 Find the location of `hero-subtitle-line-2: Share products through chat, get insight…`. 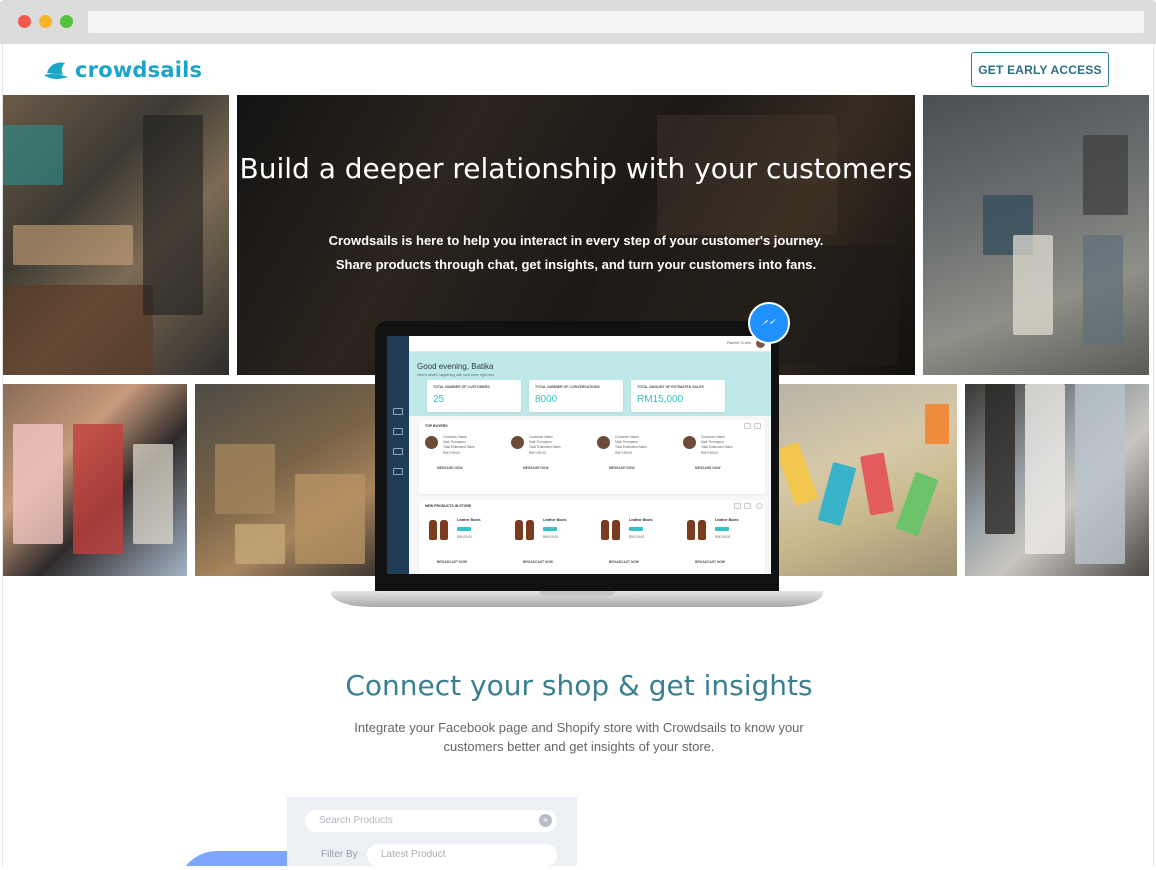

hero-subtitle-line-2: Share products through chat, get insight… is located at coordinates (576, 264).